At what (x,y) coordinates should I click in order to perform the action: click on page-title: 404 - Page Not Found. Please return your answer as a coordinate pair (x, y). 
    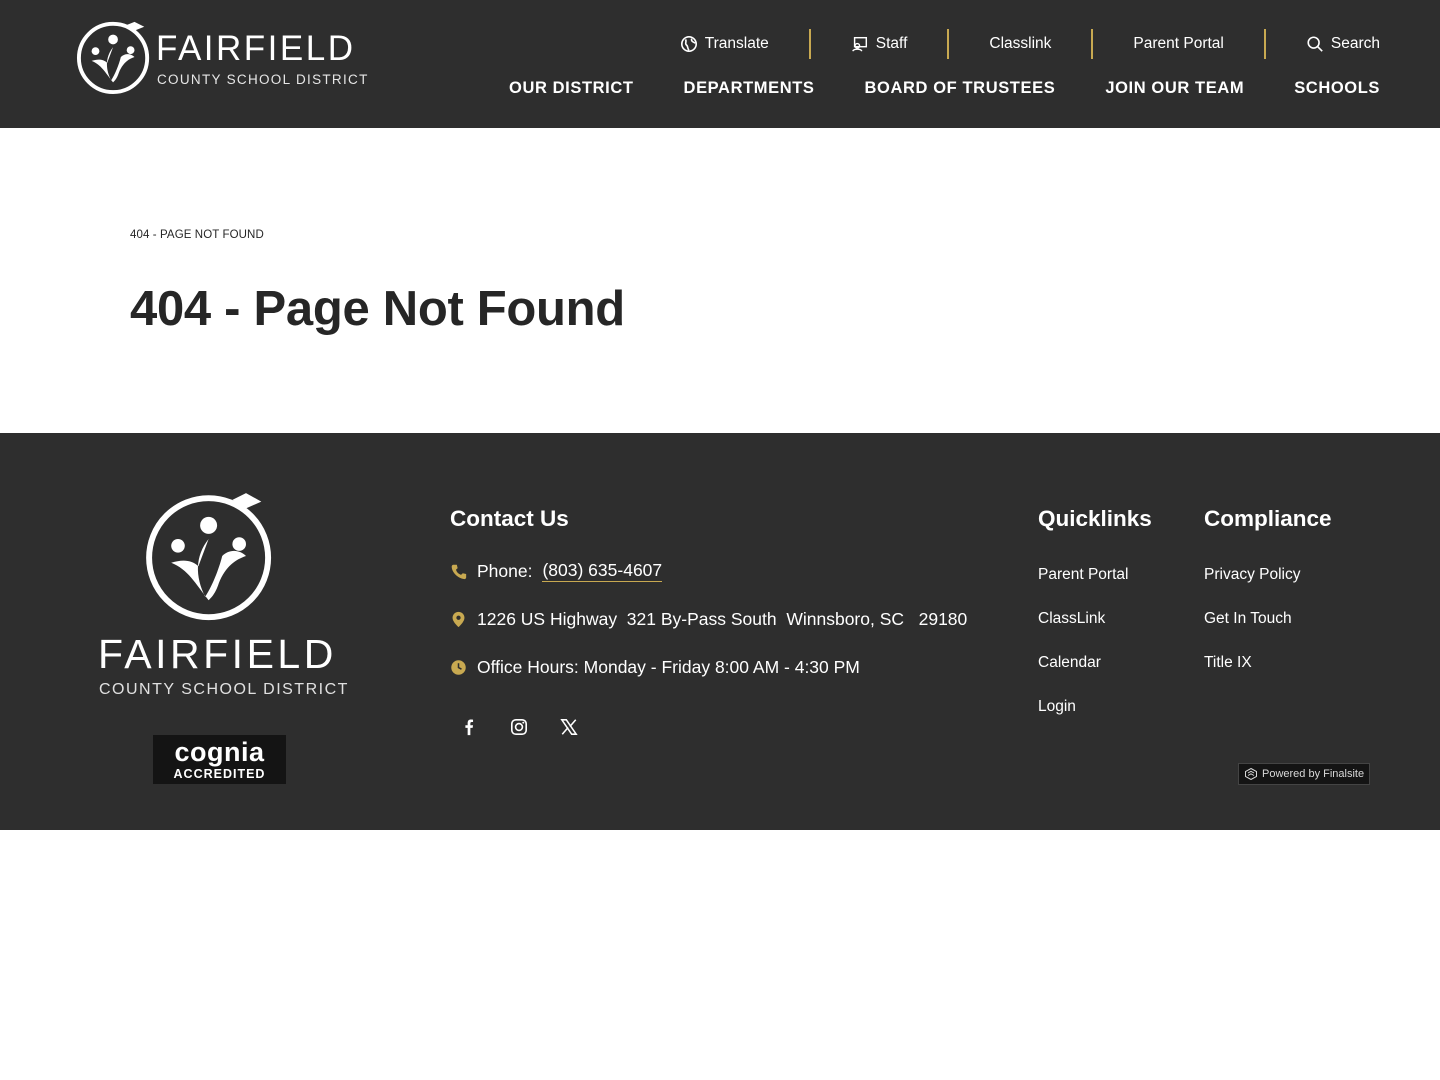
    Looking at the image, I should click on (377, 309).